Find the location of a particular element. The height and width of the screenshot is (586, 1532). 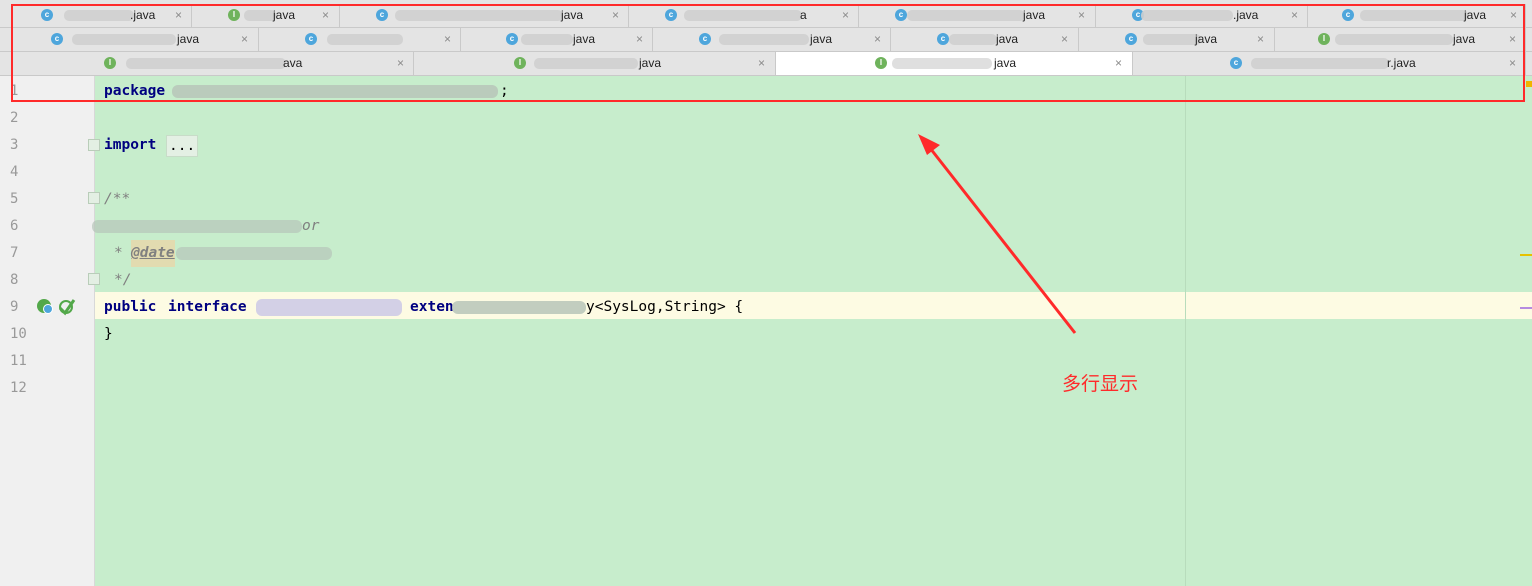

annotation-label: 多行显示 is located at coordinates (1100, 384).